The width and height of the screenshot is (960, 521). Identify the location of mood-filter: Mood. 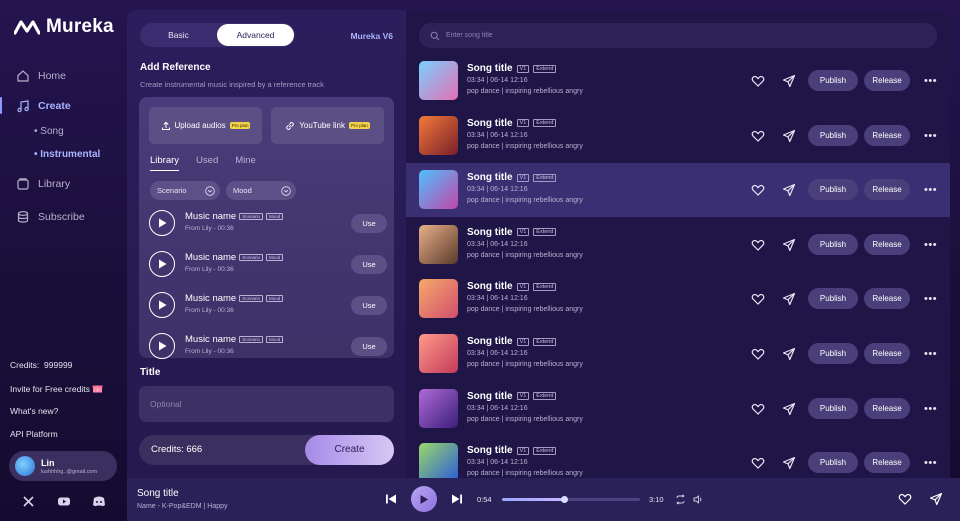
(261, 190).